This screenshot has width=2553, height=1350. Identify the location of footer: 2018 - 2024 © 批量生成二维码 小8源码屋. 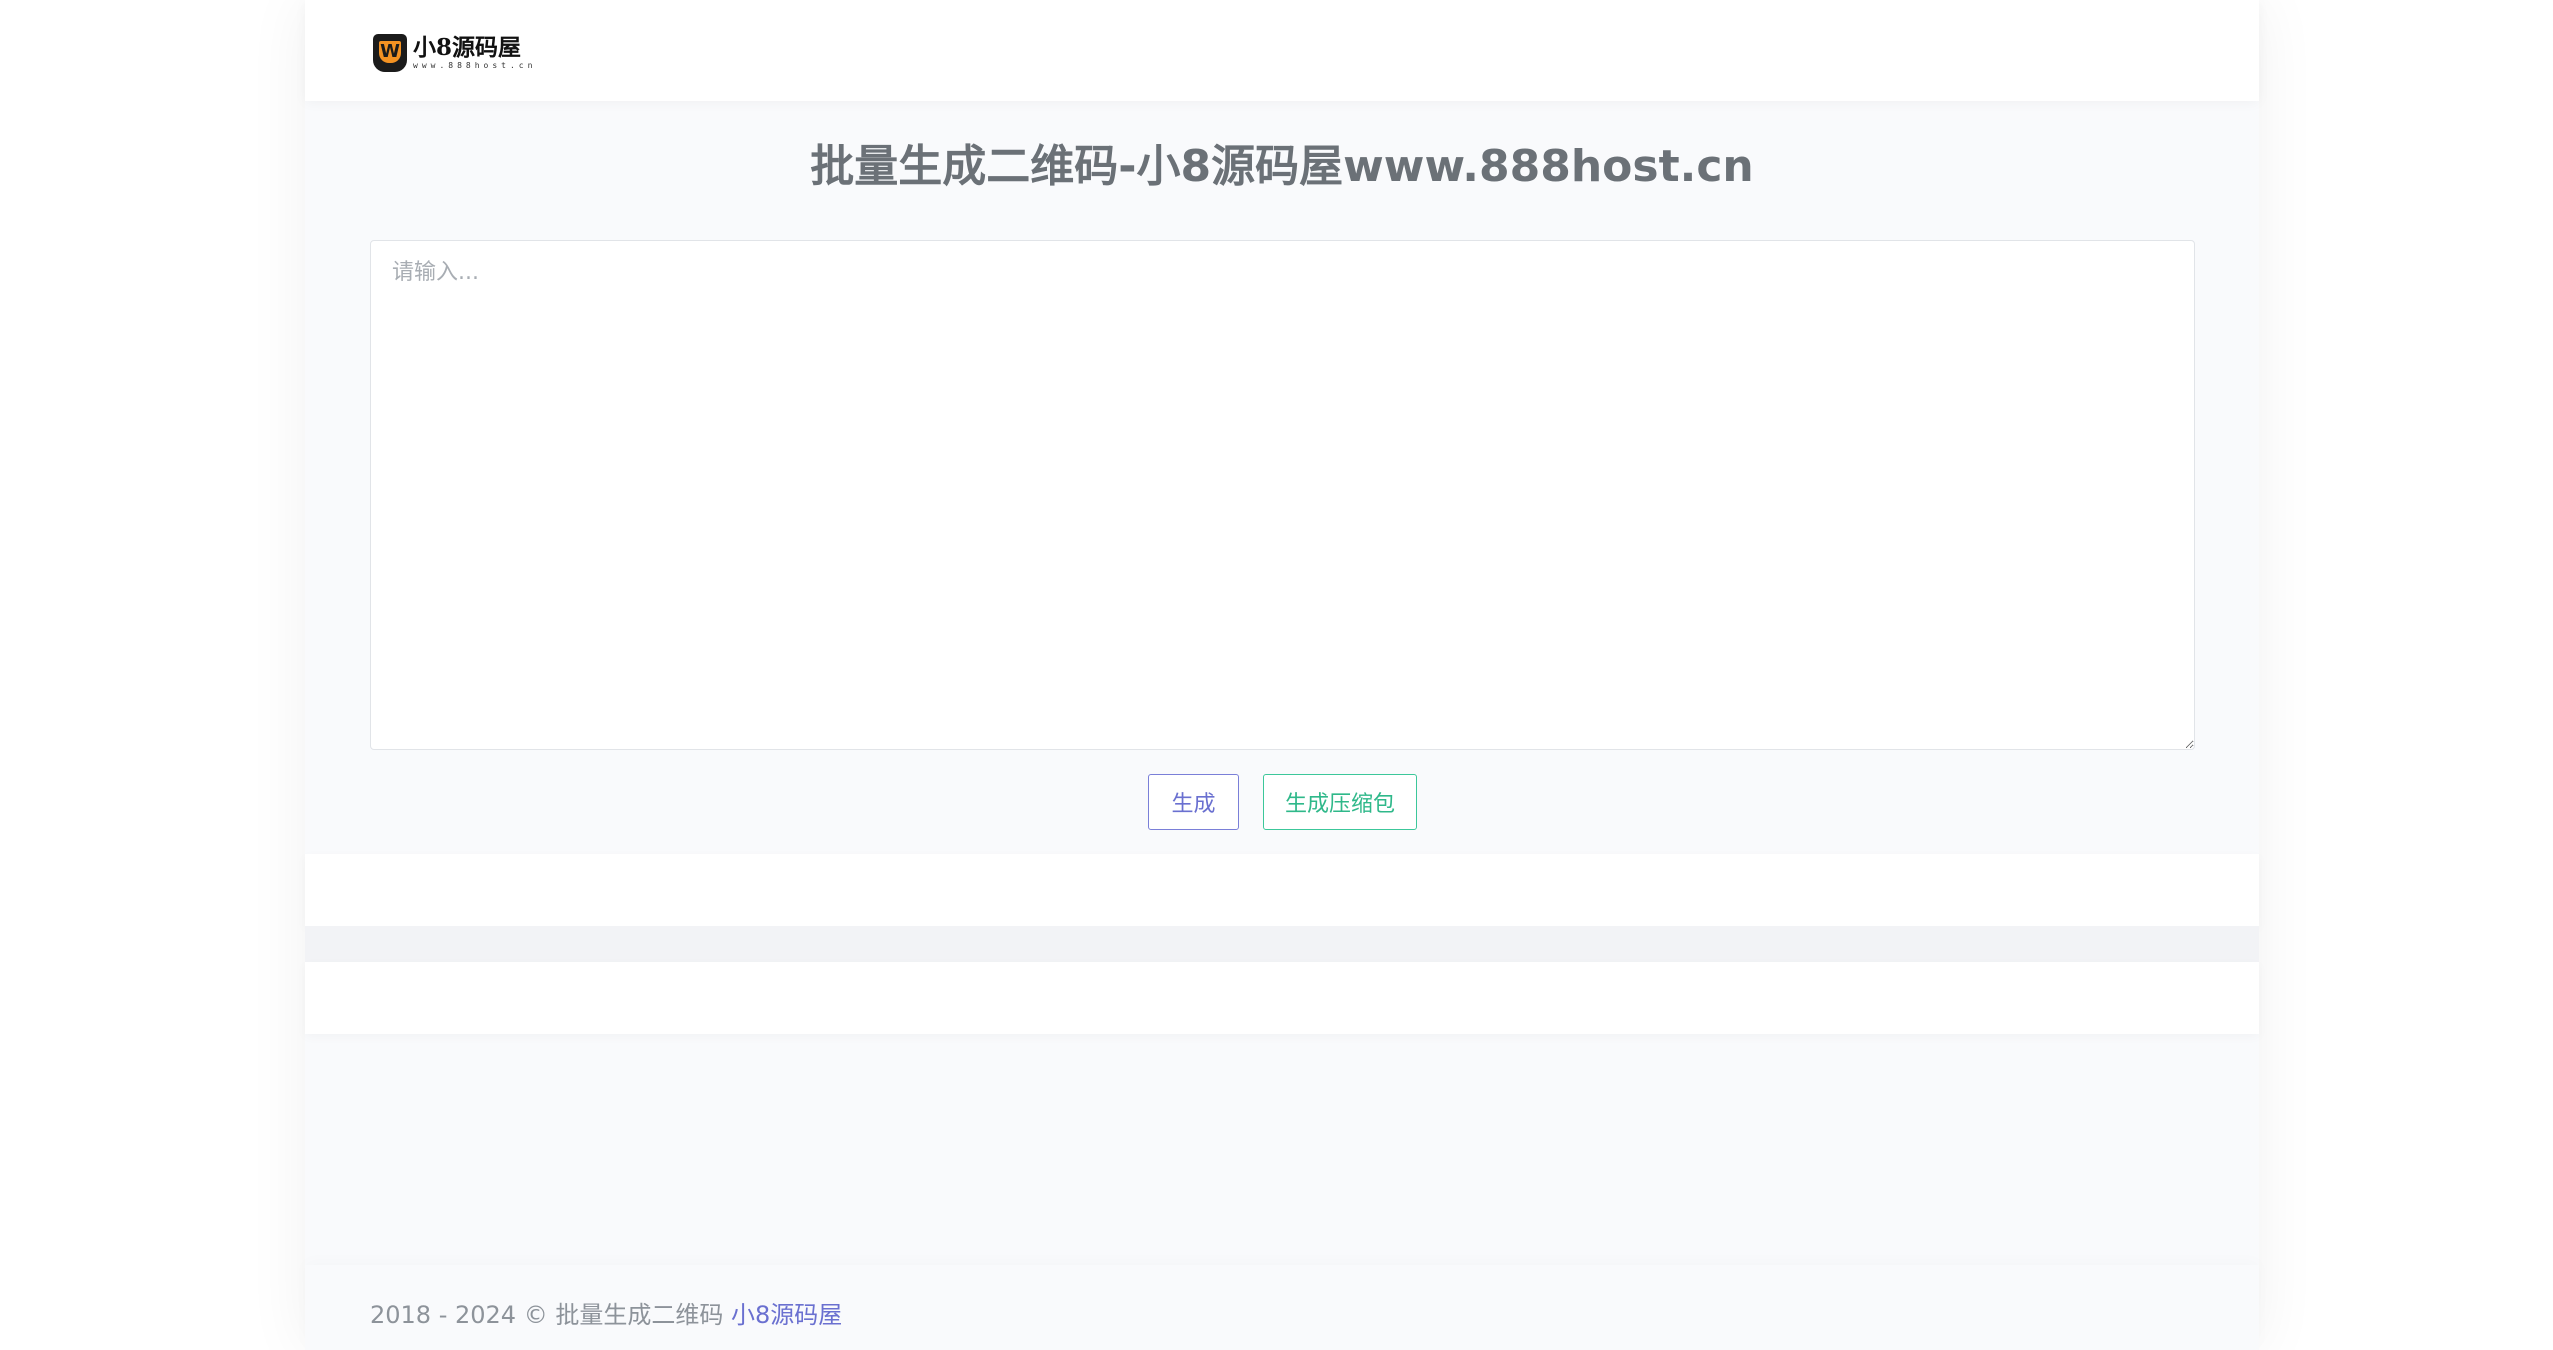
(1282, 1307).